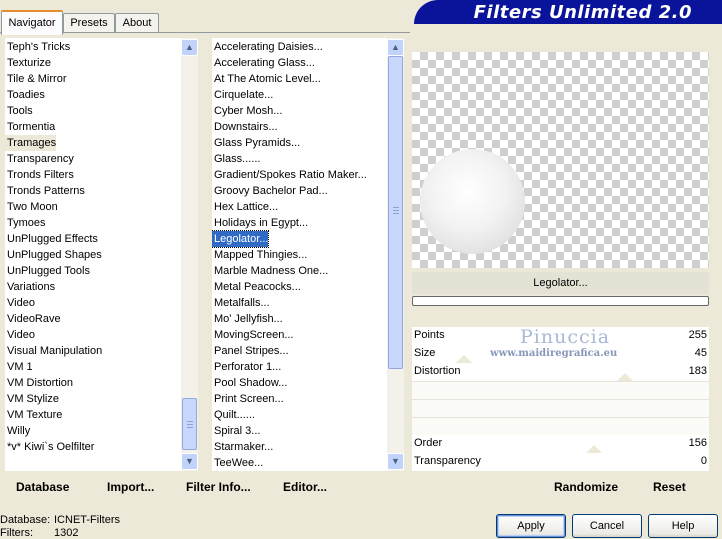 The width and height of the screenshot is (722, 539). I want to click on category-list-item: Tools, so click(19, 111).